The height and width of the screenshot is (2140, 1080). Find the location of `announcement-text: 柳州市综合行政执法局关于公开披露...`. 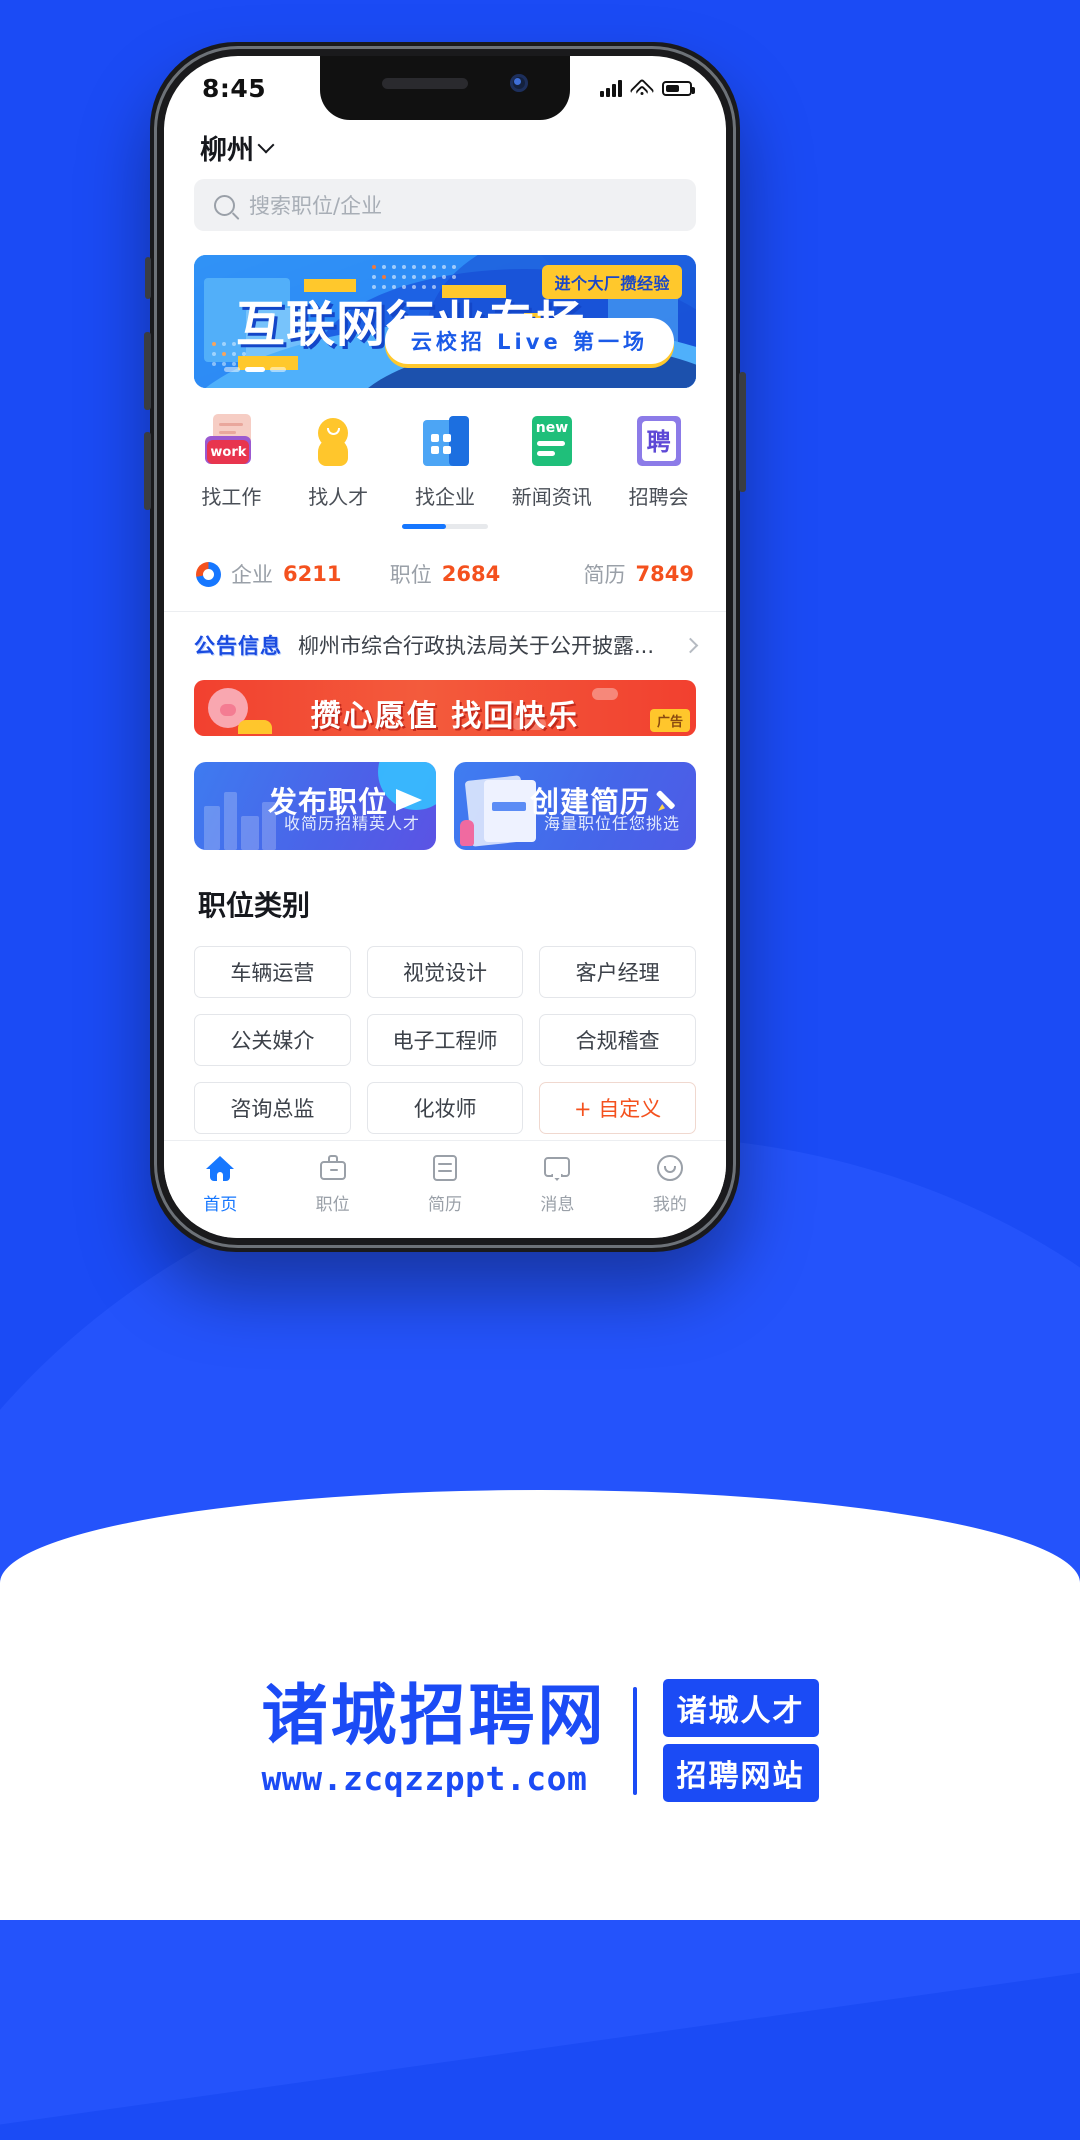

announcement-text: 柳州市综合行政执法局关于公开披露... is located at coordinates (476, 646).